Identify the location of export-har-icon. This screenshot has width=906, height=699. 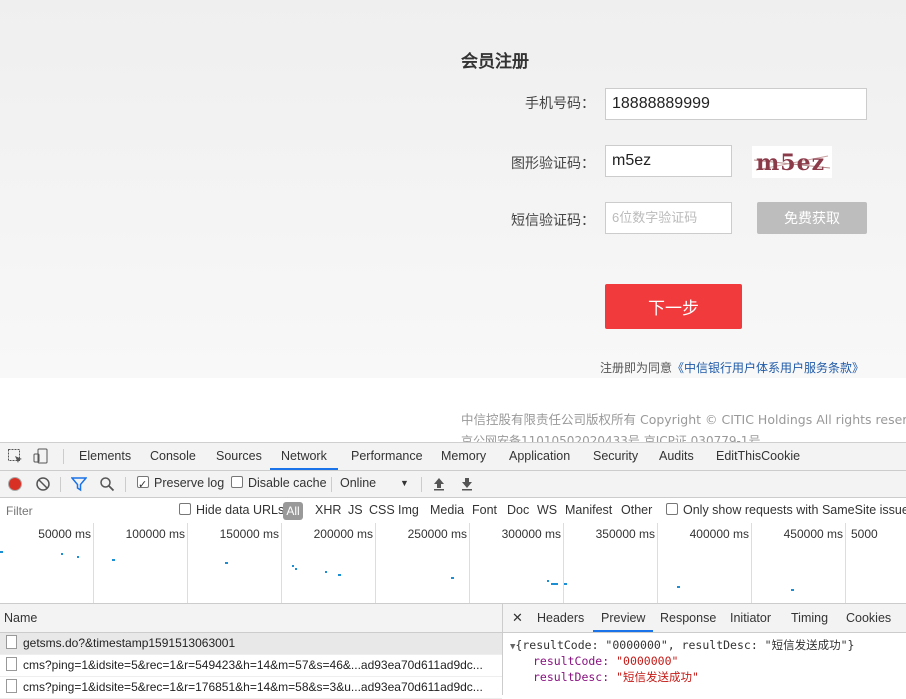
(467, 484).